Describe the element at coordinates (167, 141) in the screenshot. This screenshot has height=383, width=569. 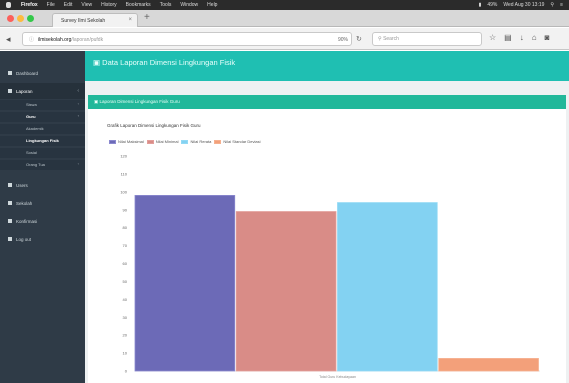
I see `legend-label: Nilai Minimal` at that location.